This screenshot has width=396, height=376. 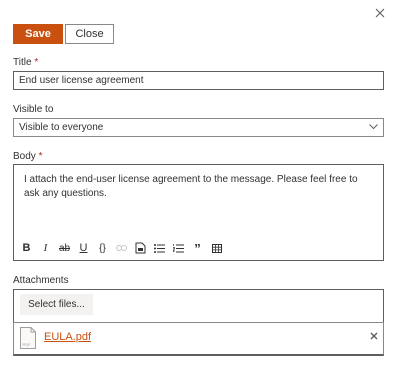 What do you see at coordinates (64, 248) in the screenshot?
I see `strikethrough-button: ab` at bounding box center [64, 248].